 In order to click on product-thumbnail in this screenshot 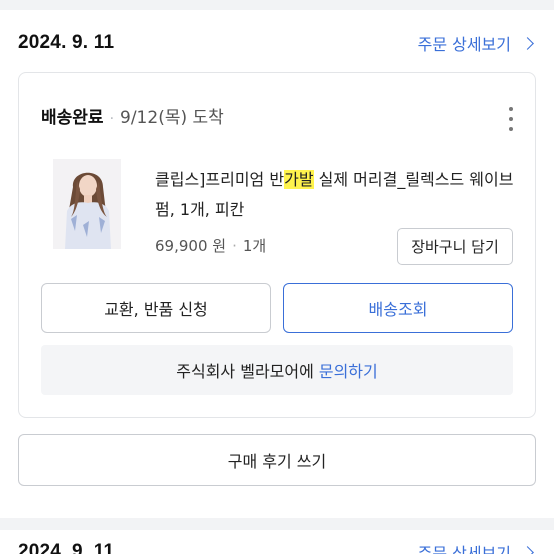, I will do `click(87, 204)`.